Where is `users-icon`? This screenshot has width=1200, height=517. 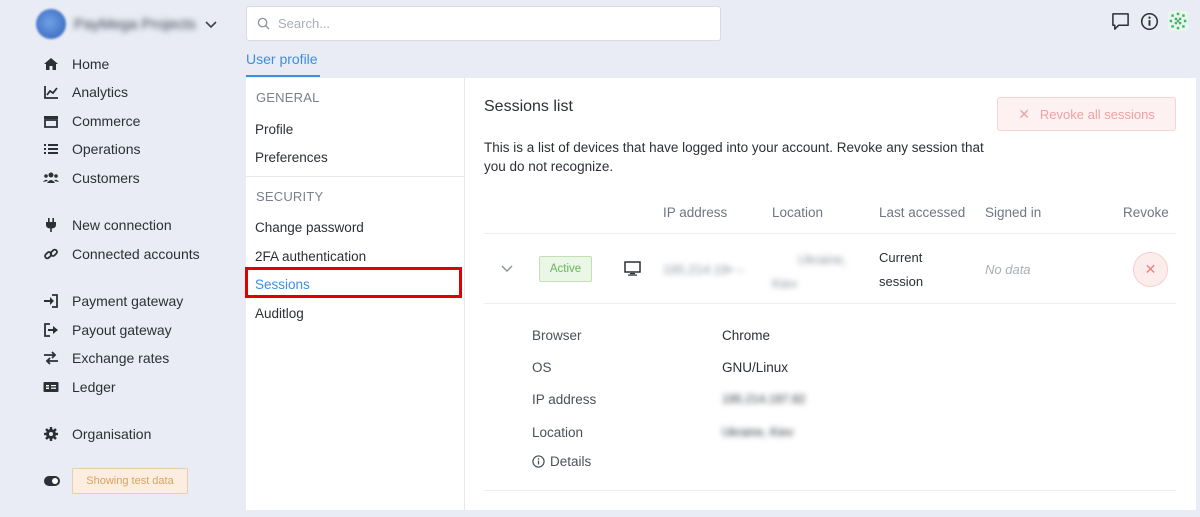 users-icon is located at coordinates (51, 178).